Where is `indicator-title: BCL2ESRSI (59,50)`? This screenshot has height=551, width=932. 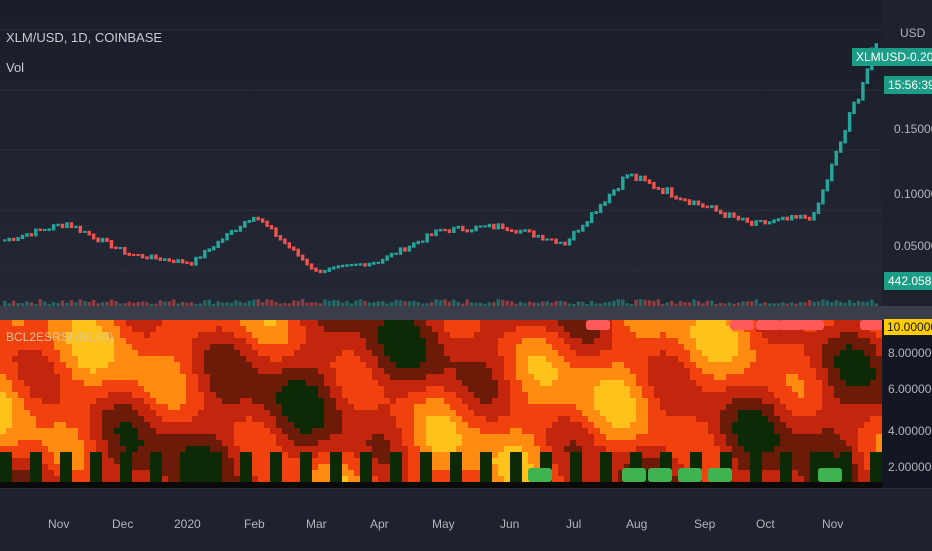 indicator-title: BCL2ESRSI (59,50) is located at coordinates (59, 337).